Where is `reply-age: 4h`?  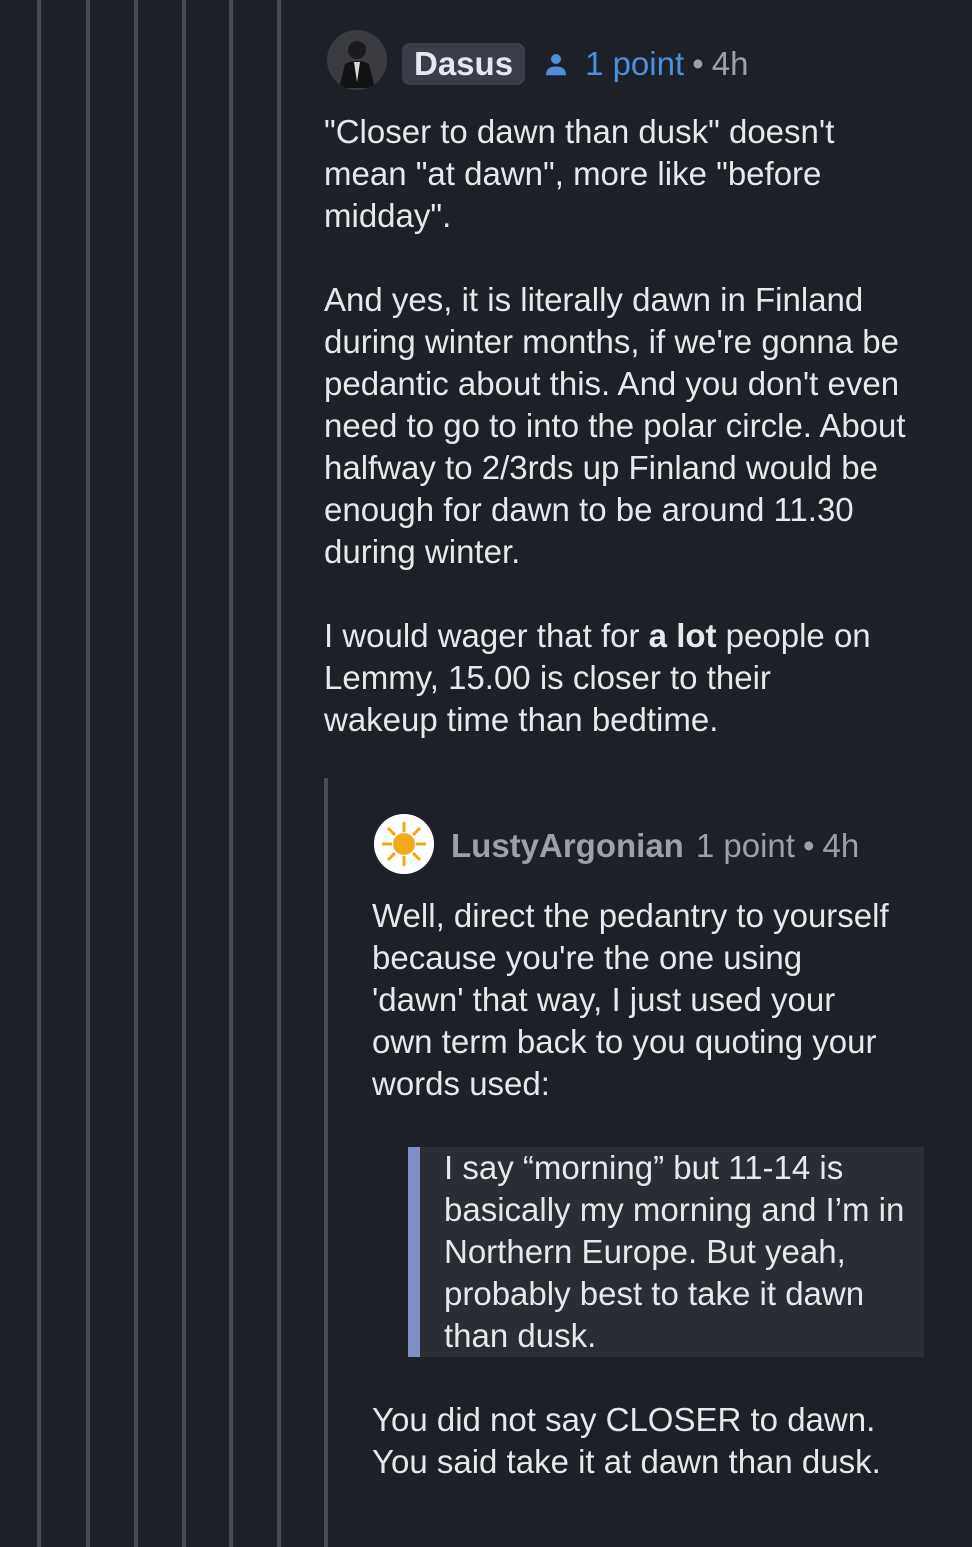
reply-age: 4h is located at coordinates (841, 846).